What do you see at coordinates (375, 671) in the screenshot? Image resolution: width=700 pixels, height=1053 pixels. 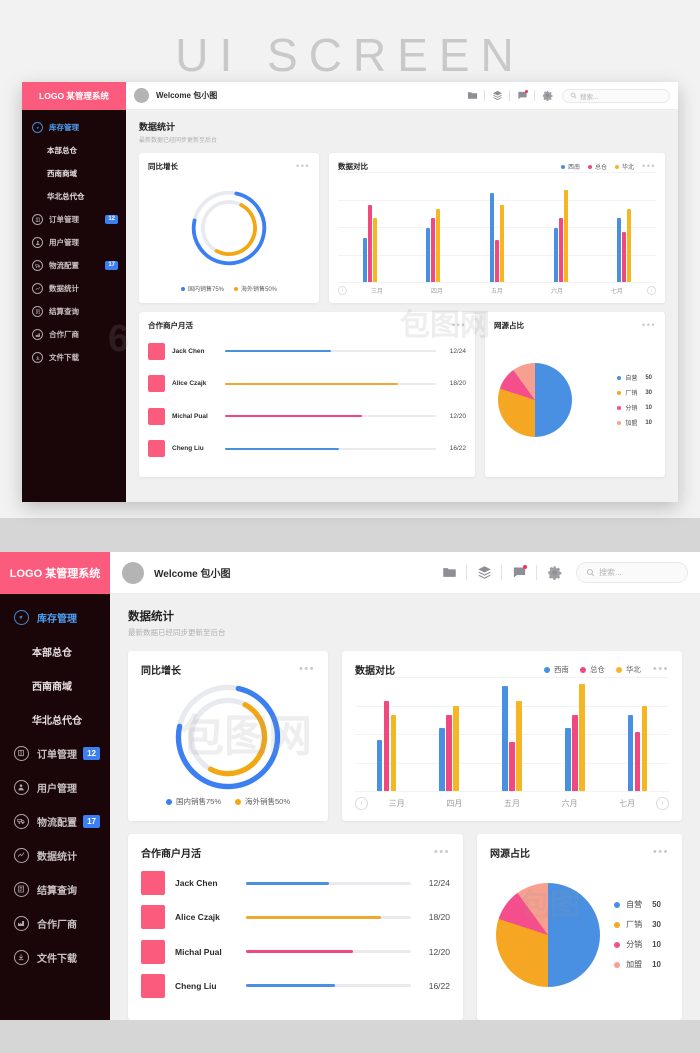 I see `card-title: 数据对比` at bounding box center [375, 671].